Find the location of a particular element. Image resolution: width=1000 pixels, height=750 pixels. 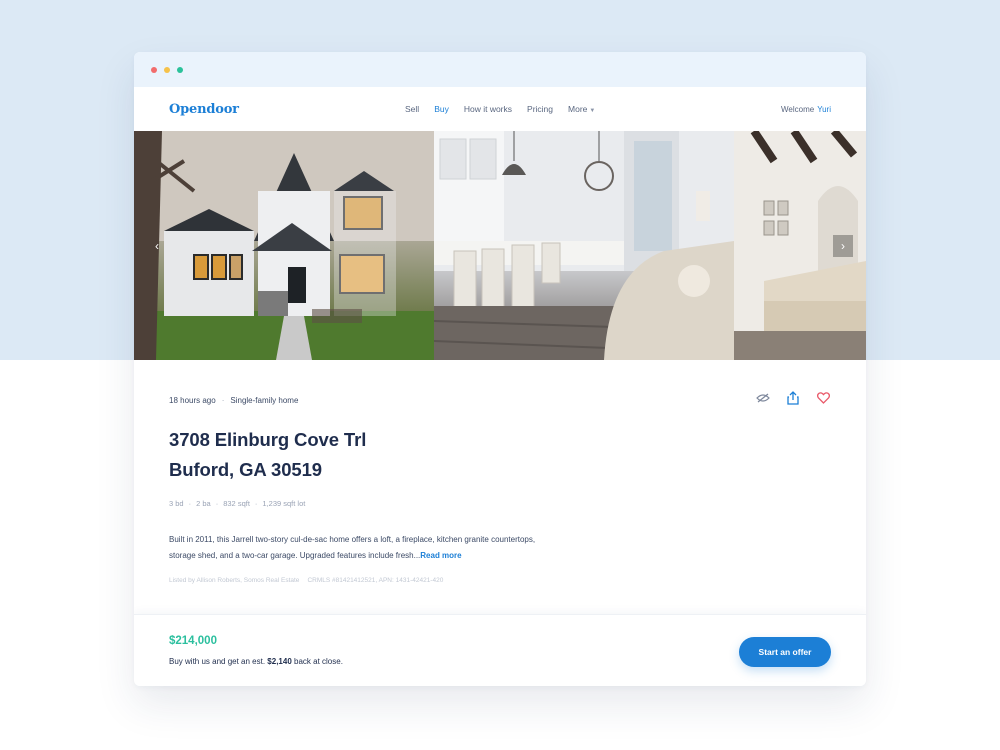

home-type: Single-family home is located at coordinates (264, 400).